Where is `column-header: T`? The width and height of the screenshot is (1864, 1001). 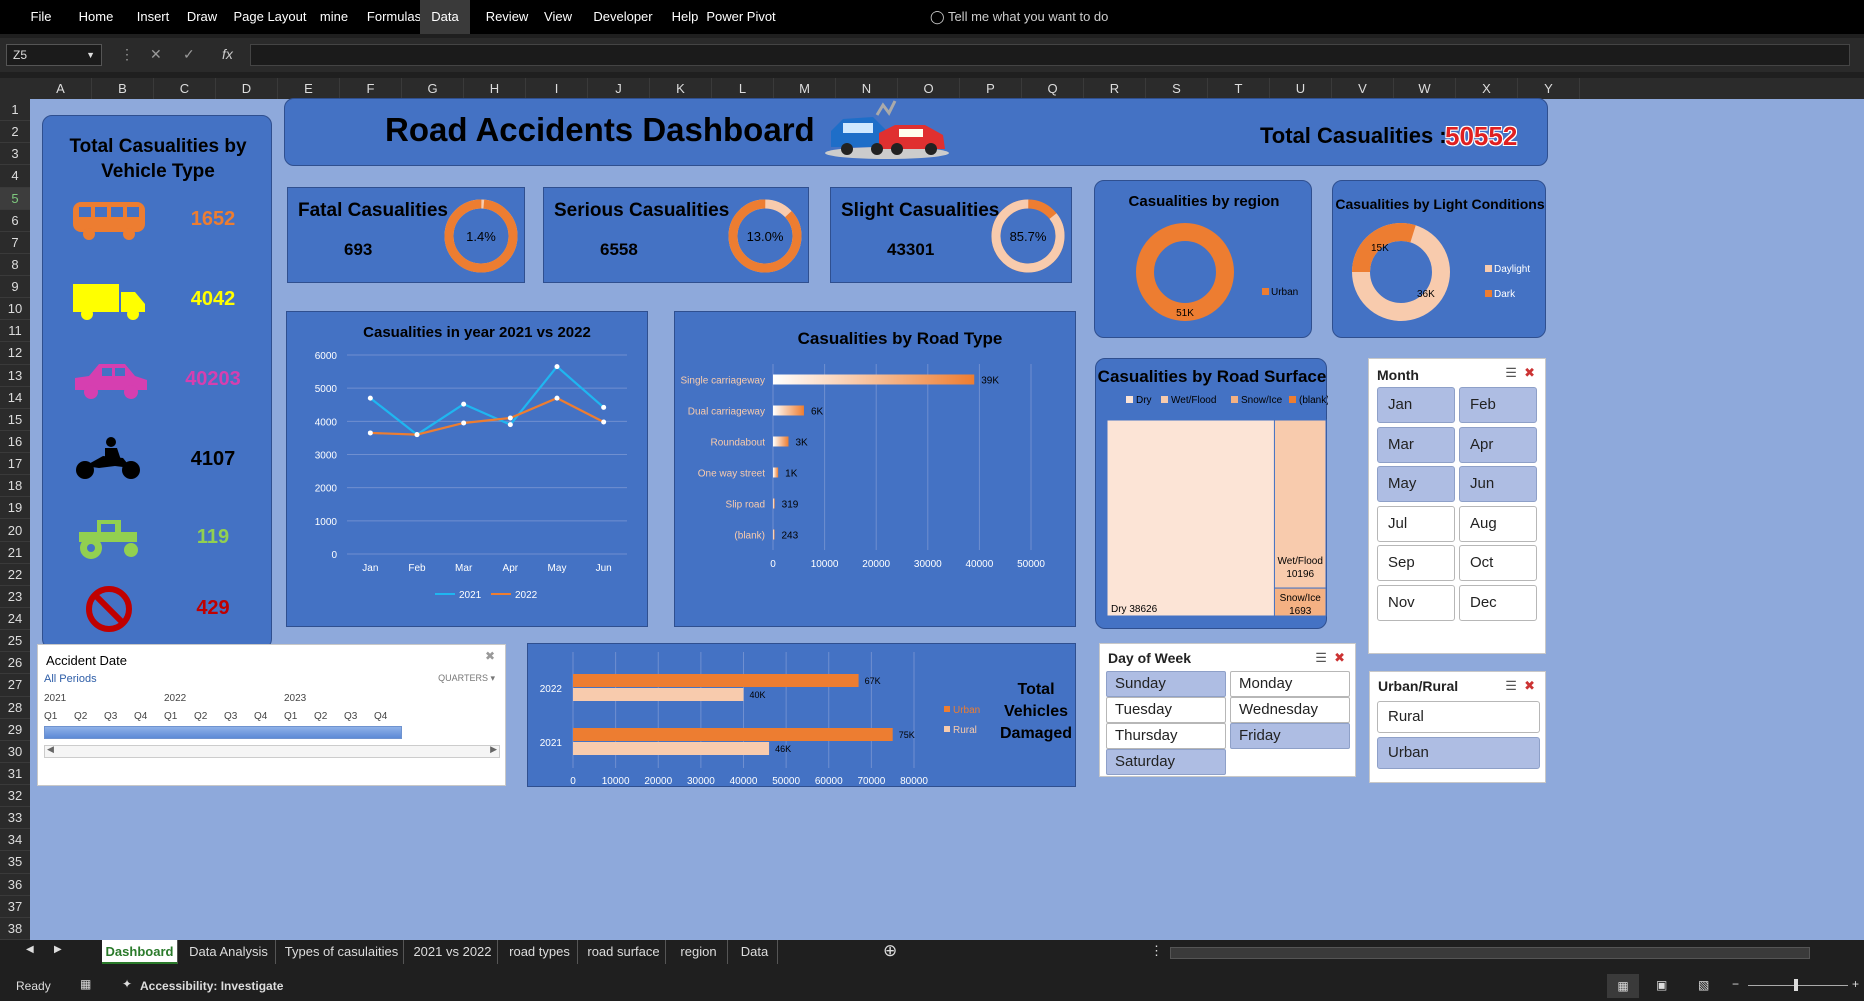 column-header: T is located at coordinates (1239, 88).